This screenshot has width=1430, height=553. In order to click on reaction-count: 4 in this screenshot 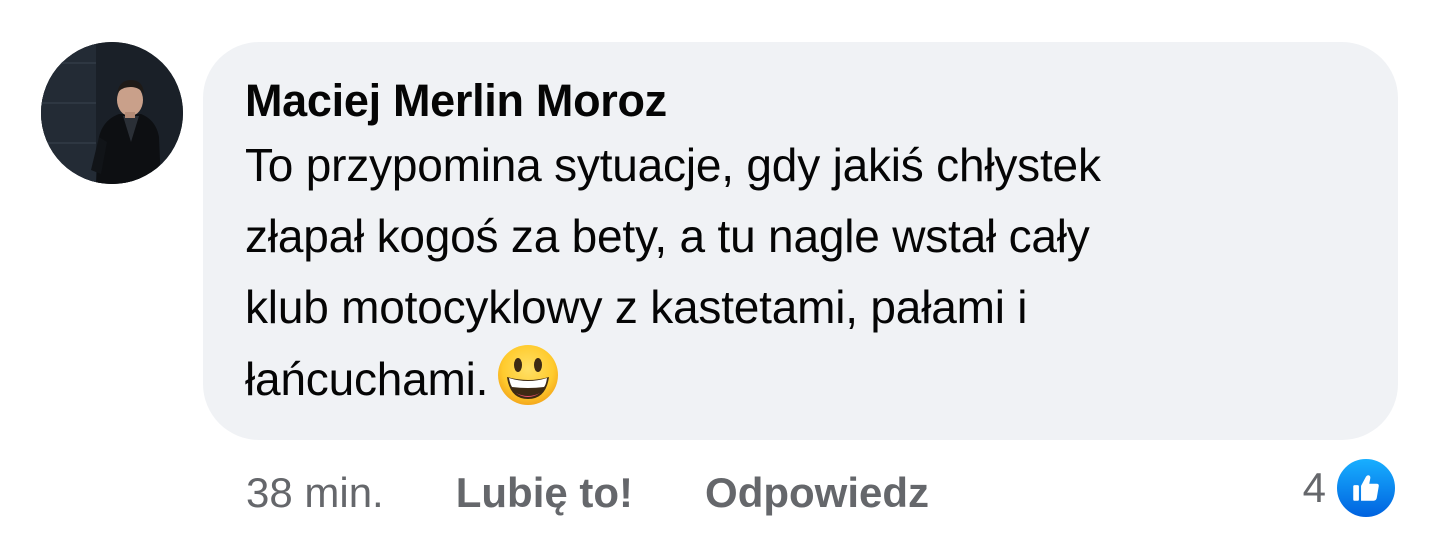, I will do `click(1314, 487)`.